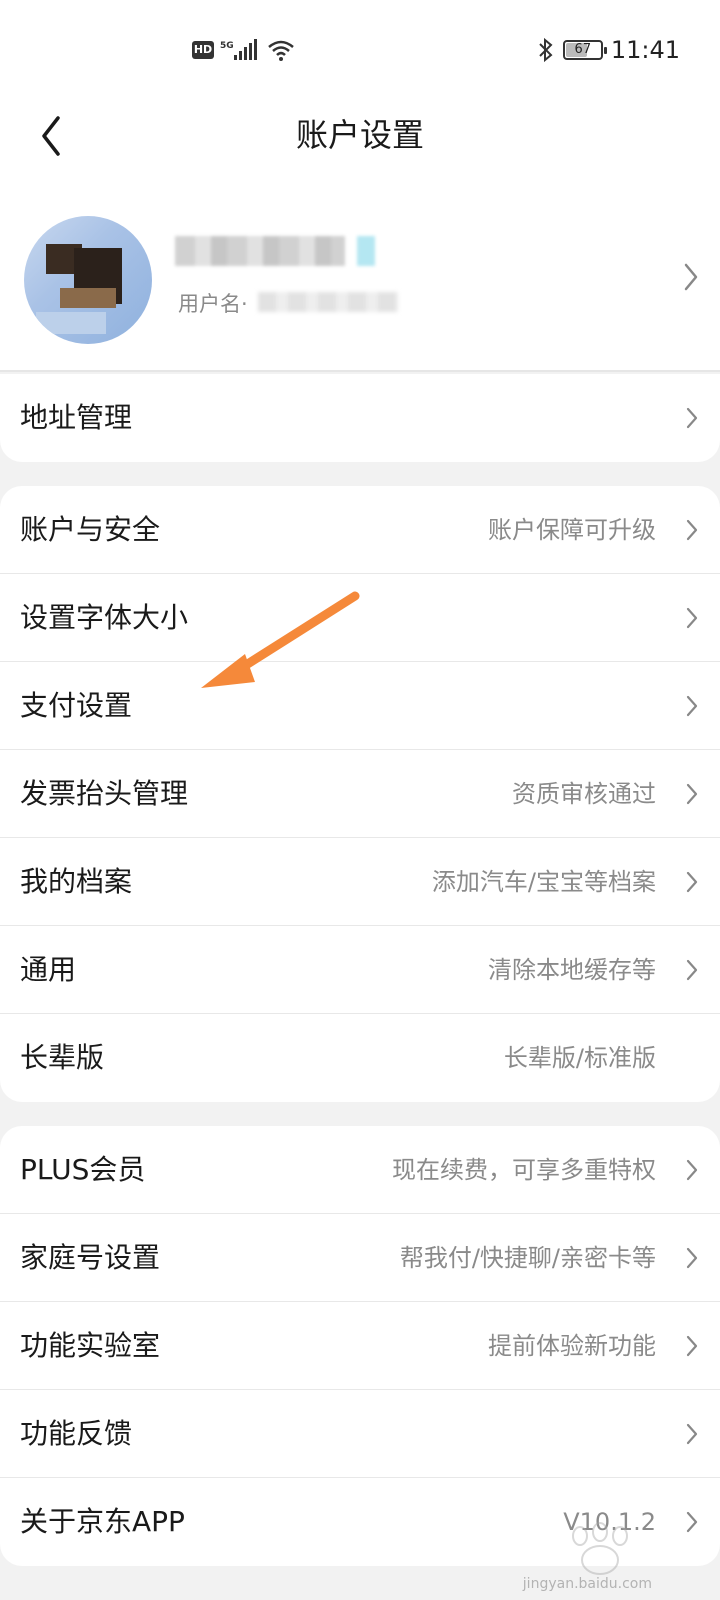 The height and width of the screenshot is (1600, 720). I want to click on row-label: 设置字体大小, so click(104, 617).